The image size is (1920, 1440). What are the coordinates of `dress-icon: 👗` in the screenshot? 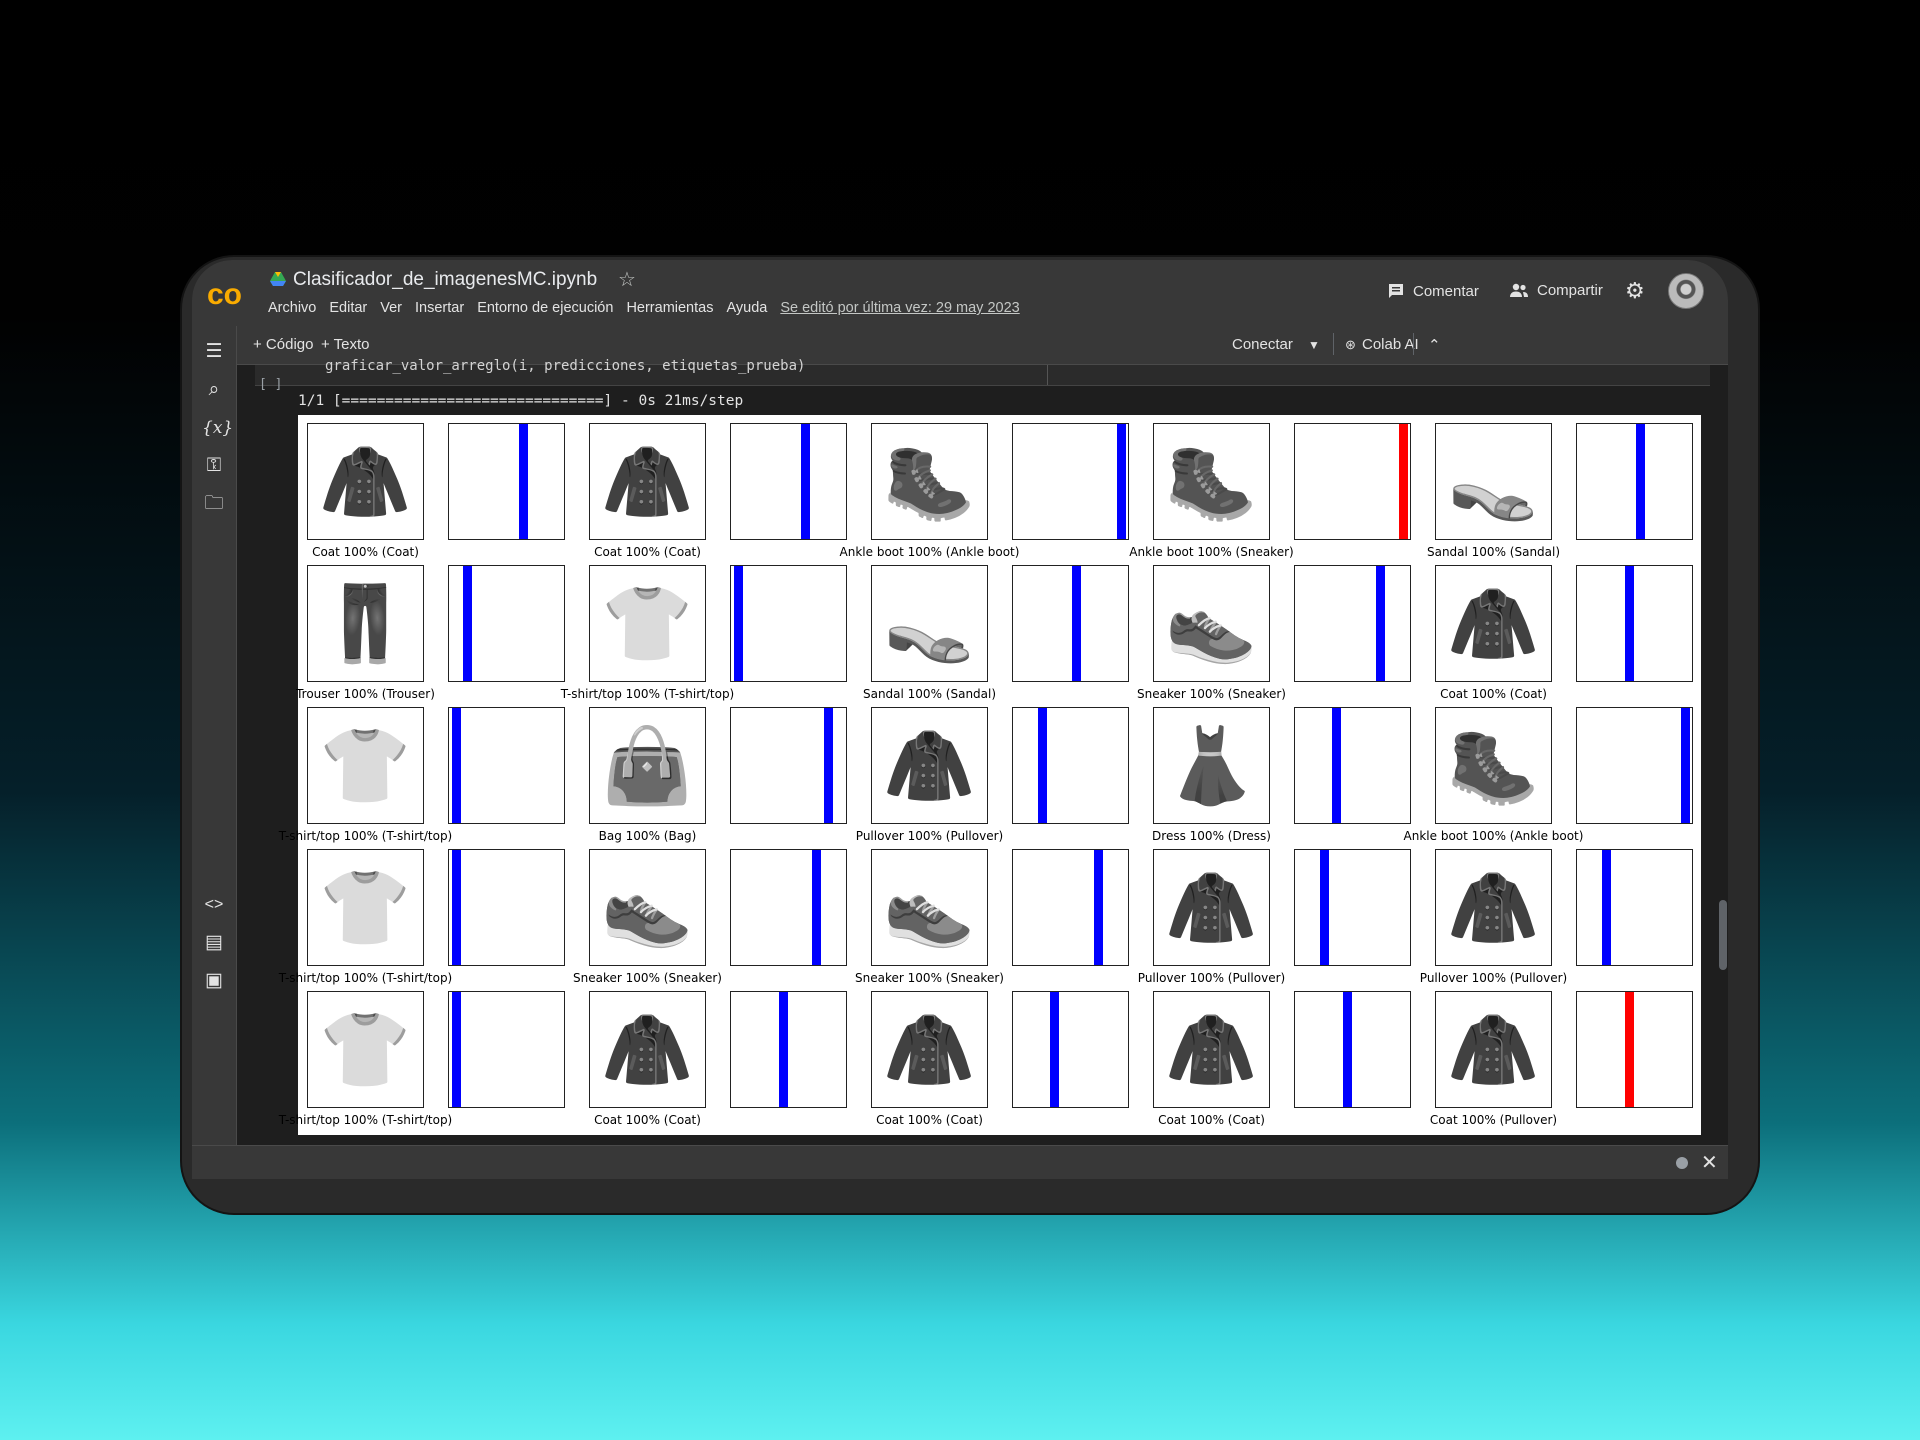 It's located at (1211, 765).